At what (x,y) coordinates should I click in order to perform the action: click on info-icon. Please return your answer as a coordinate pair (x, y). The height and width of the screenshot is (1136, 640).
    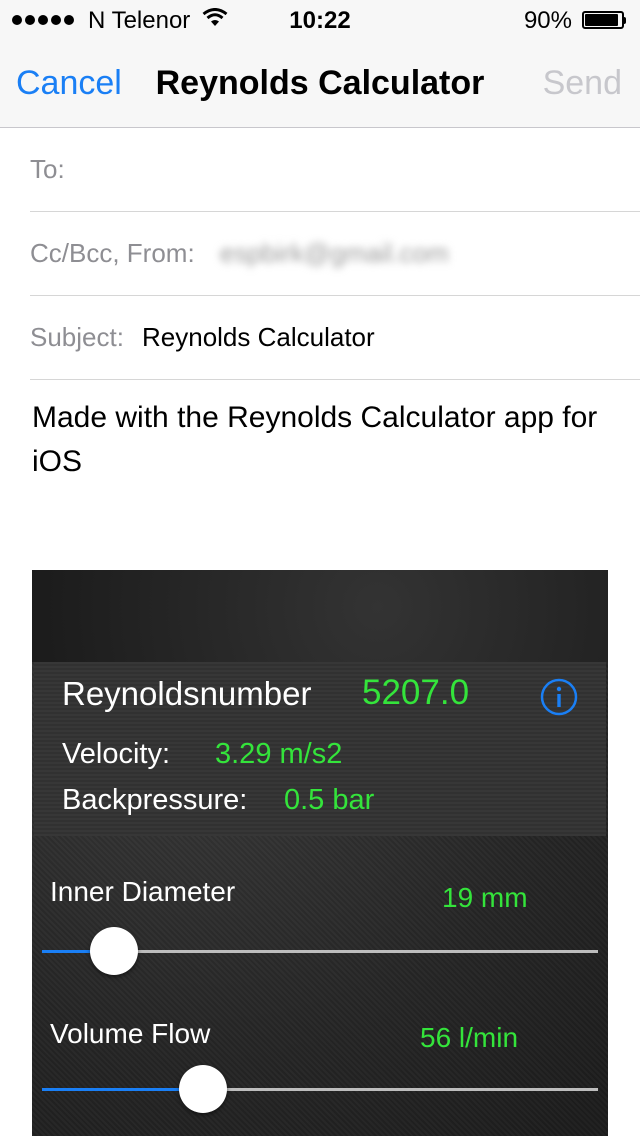
    Looking at the image, I should click on (559, 697).